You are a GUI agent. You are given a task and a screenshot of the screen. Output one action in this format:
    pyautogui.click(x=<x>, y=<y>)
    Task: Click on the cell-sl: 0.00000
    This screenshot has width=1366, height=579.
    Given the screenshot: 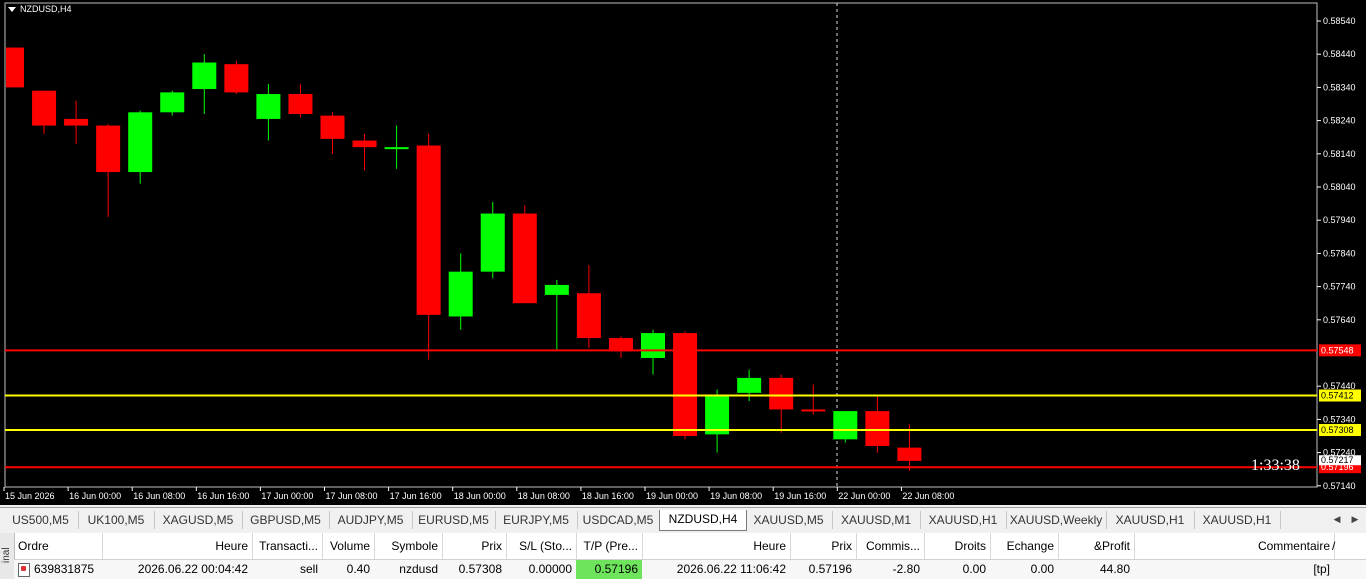 What is the action you would take?
    pyautogui.click(x=550, y=569)
    